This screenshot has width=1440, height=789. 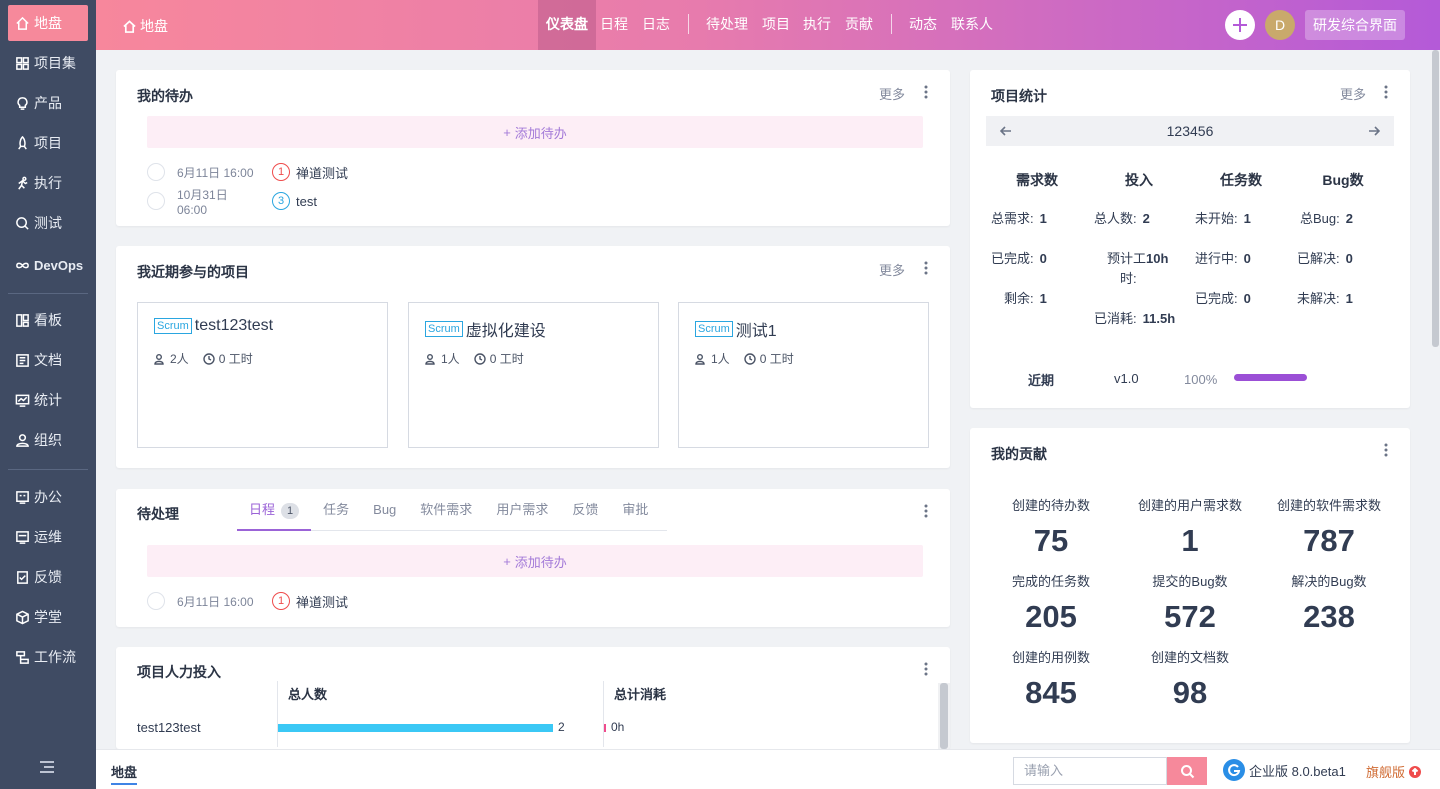 I want to click on scrollbar-thumb, so click(x=1435, y=198).